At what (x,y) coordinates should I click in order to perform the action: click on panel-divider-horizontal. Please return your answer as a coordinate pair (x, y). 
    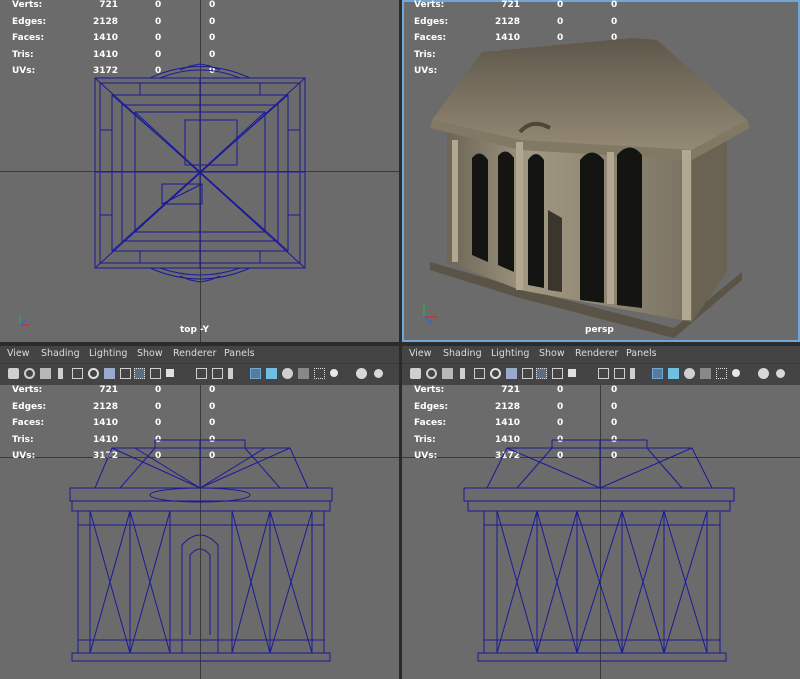
    Looking at the image, I should click on (400, 344).